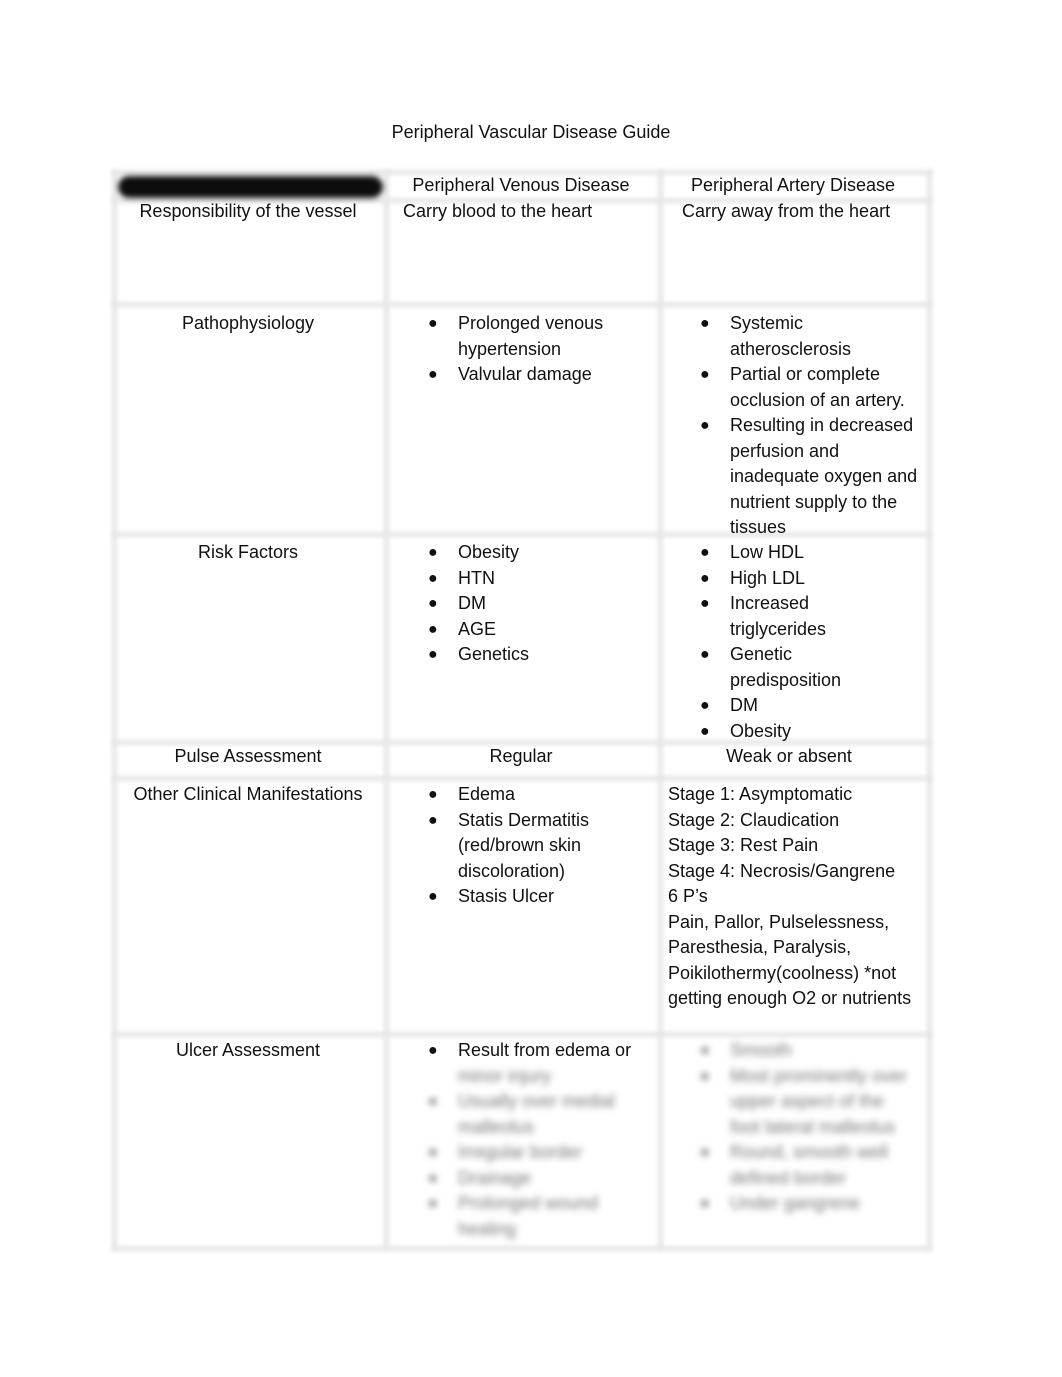  I want to click on list-item: ● Genetic predisposition, so click(771, 667).